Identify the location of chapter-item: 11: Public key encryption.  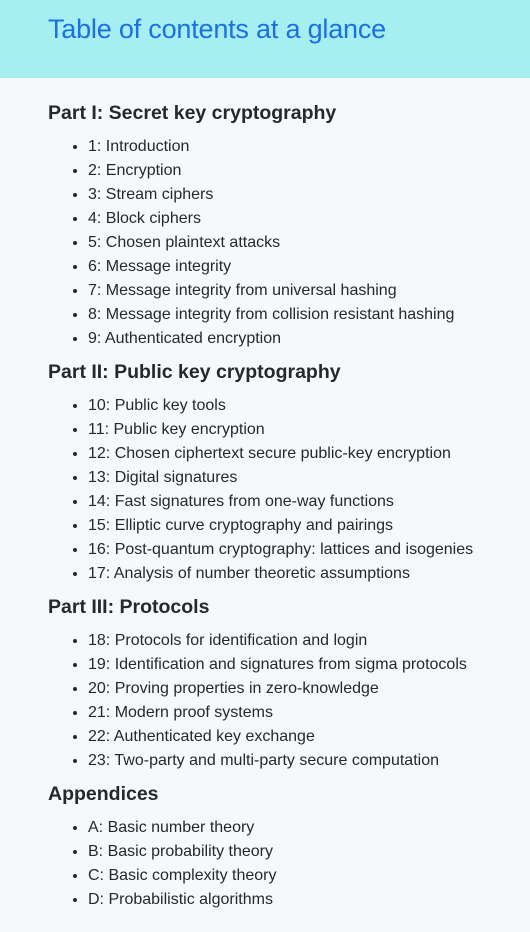
(309, 430).